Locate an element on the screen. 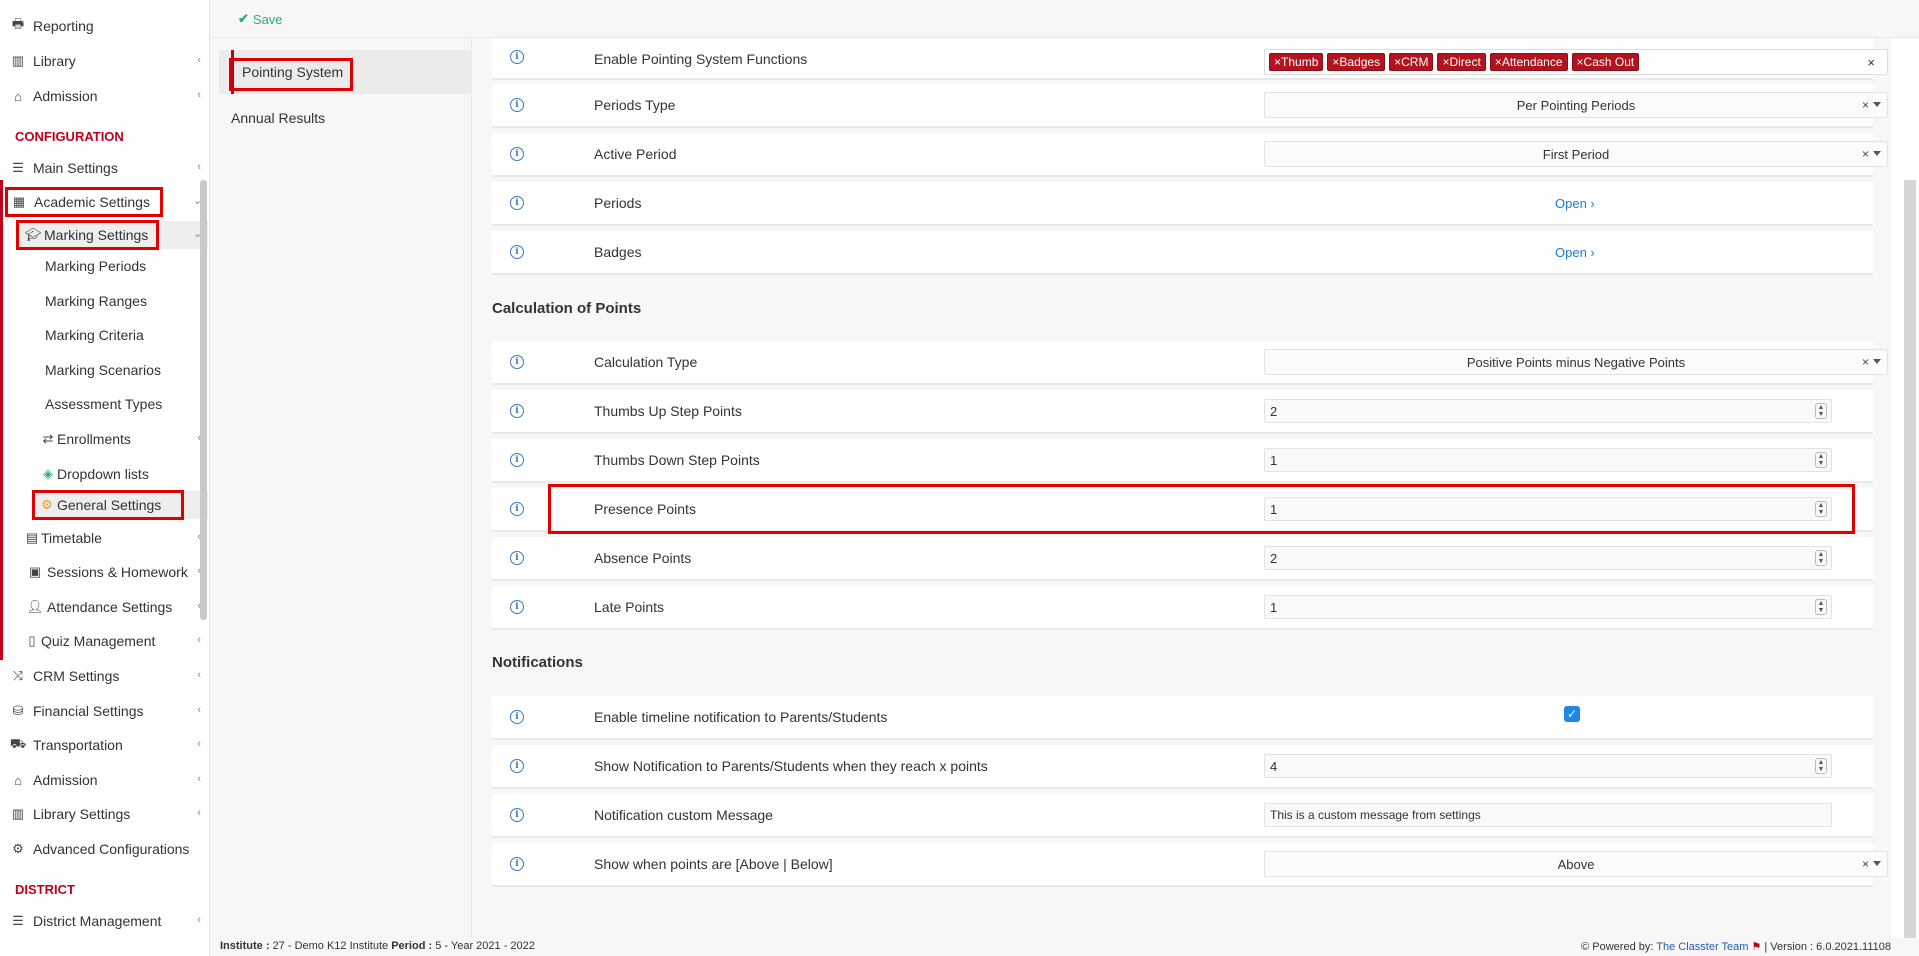  thumbs-down-input: 1 ▲ ▼ is located at coordinates (1548, 460).